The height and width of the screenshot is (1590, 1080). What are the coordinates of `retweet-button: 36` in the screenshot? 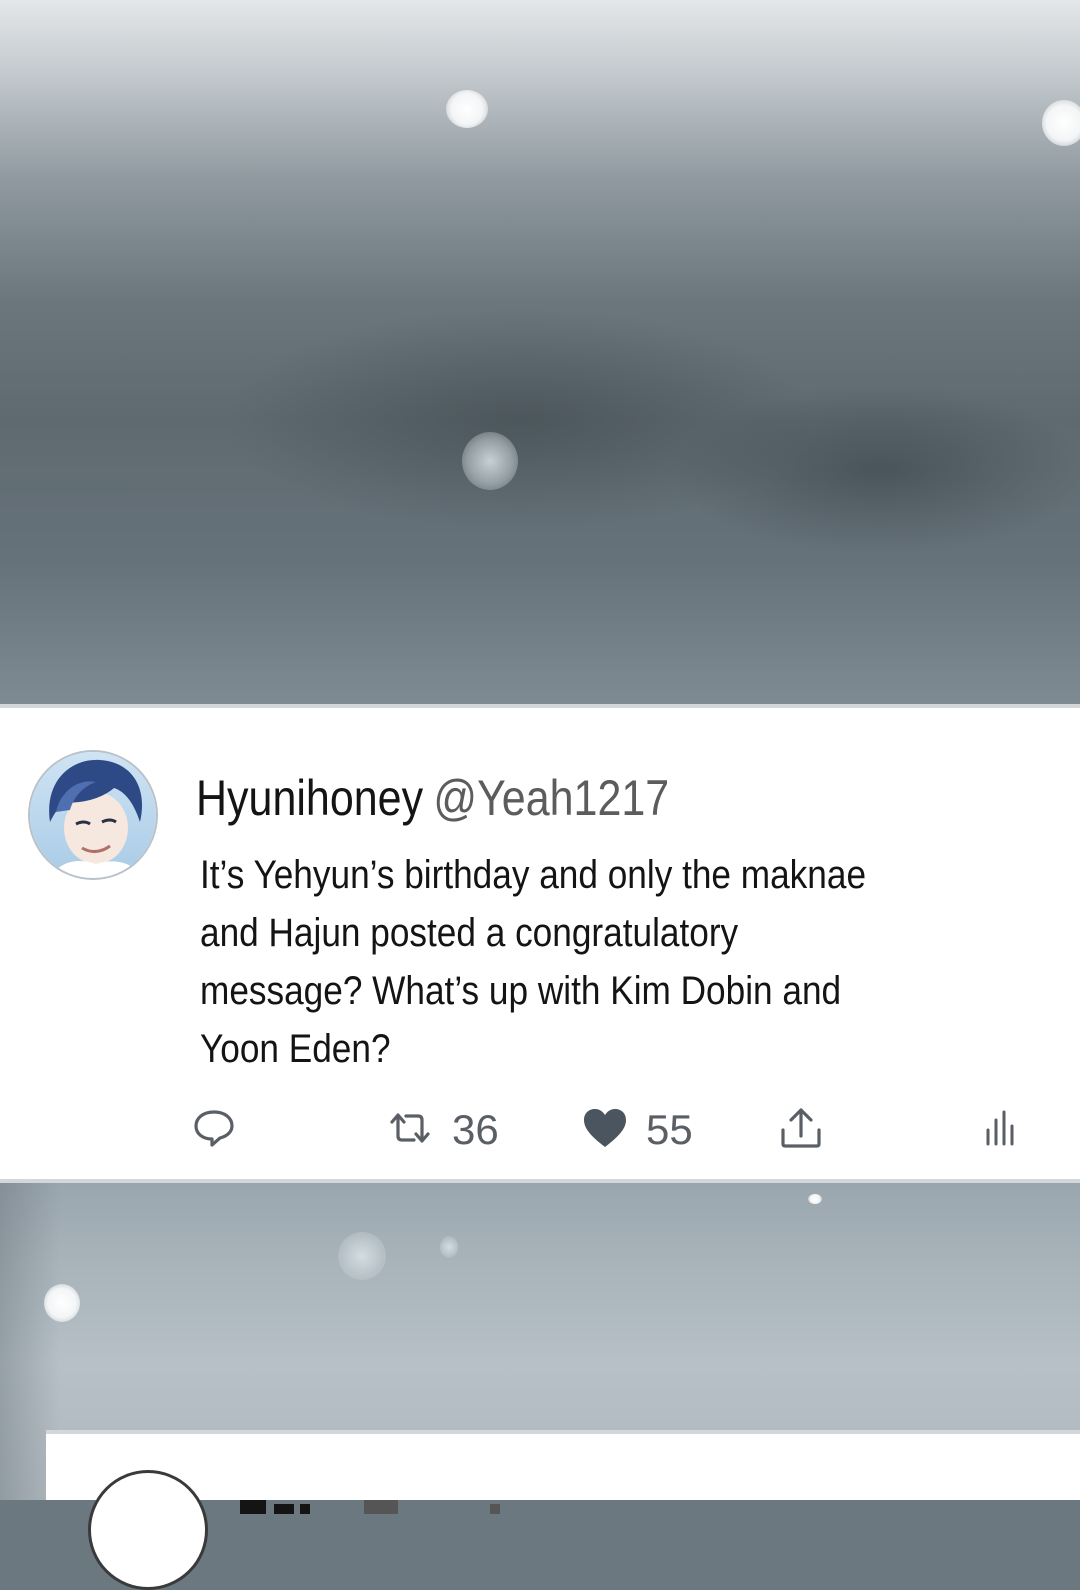 It's located at (442, 1130).